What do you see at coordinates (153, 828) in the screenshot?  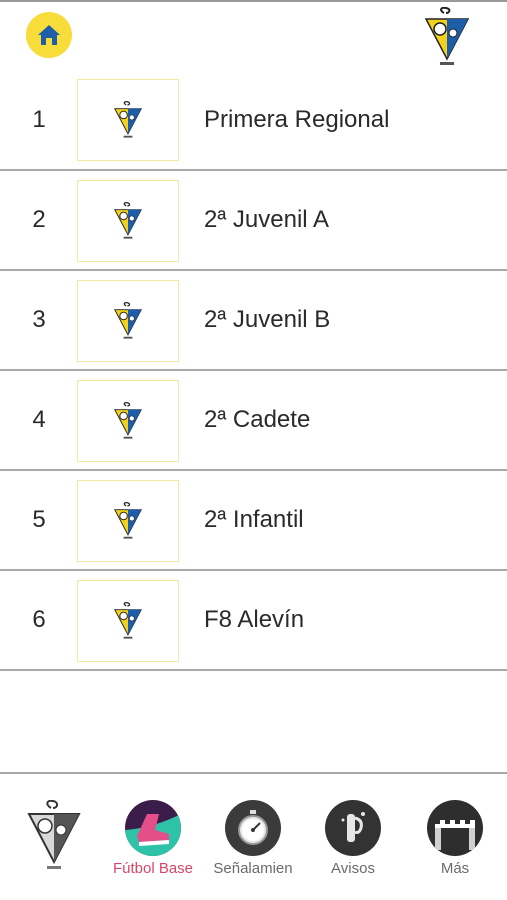 I see `football-boot-icon` at bounding box center [153, 828].